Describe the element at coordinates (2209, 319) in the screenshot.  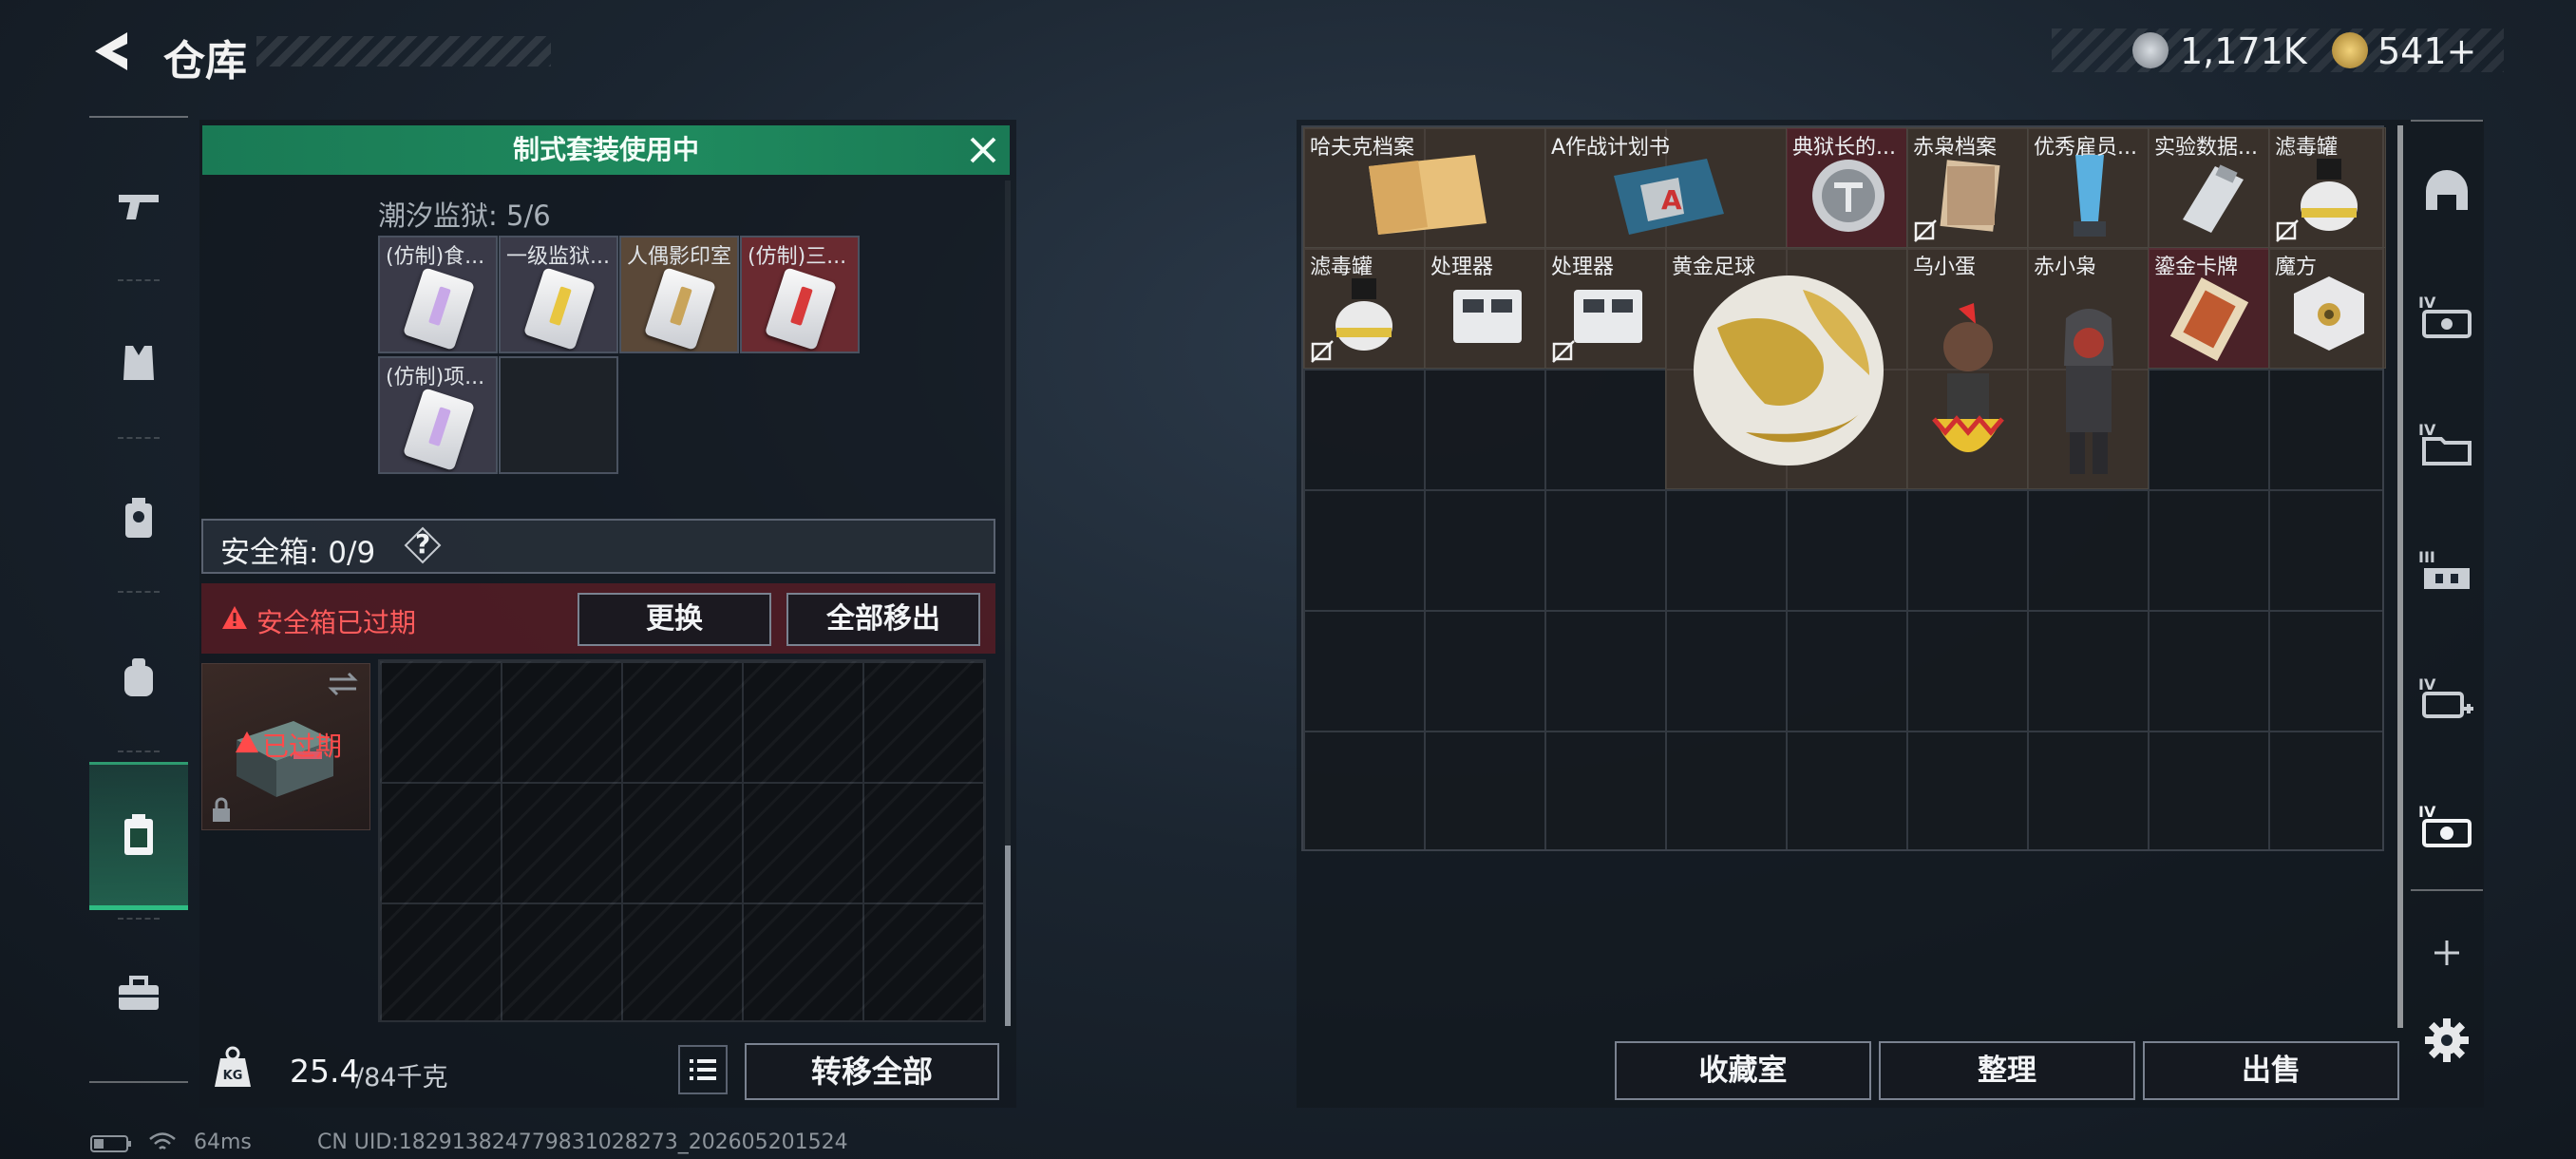
I see `gilded-card-icon` at that location.